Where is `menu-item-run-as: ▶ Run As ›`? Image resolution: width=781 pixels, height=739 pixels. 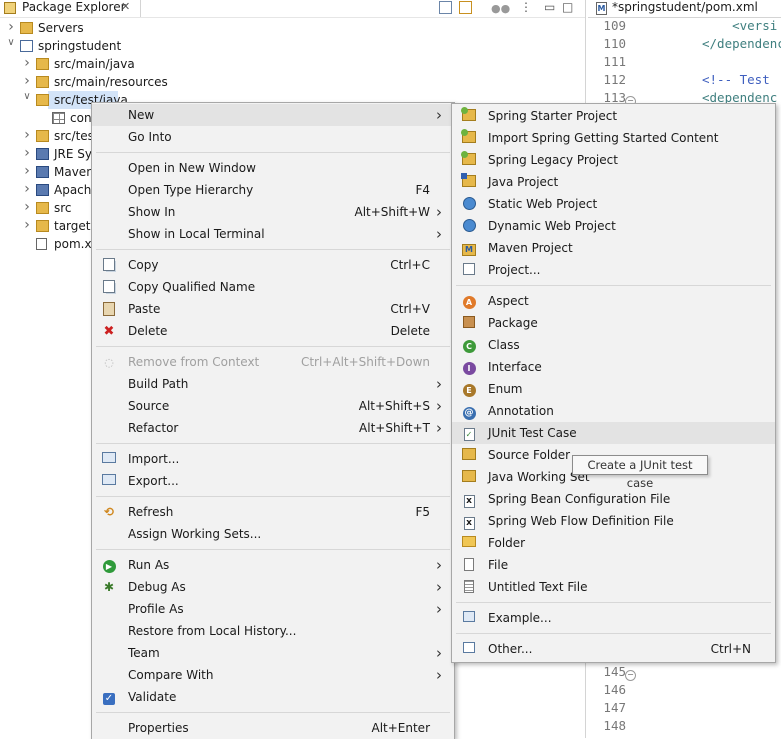
menu-item-run-as: ▶ Run As › is located at coordinates (273, 565).